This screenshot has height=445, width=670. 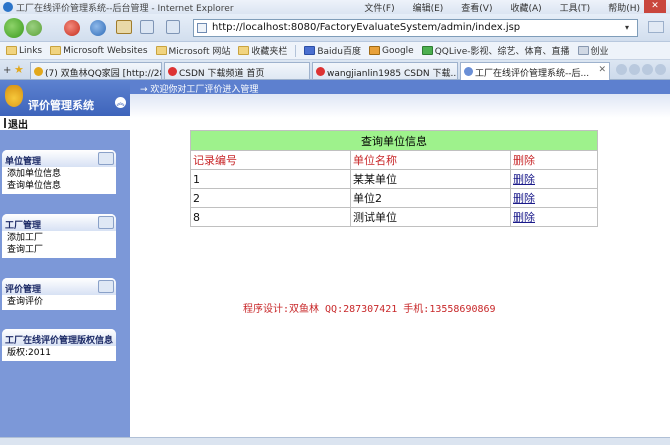 I want to click on menu-add-unit: 添加单位信息, so click(x=61, y=174).